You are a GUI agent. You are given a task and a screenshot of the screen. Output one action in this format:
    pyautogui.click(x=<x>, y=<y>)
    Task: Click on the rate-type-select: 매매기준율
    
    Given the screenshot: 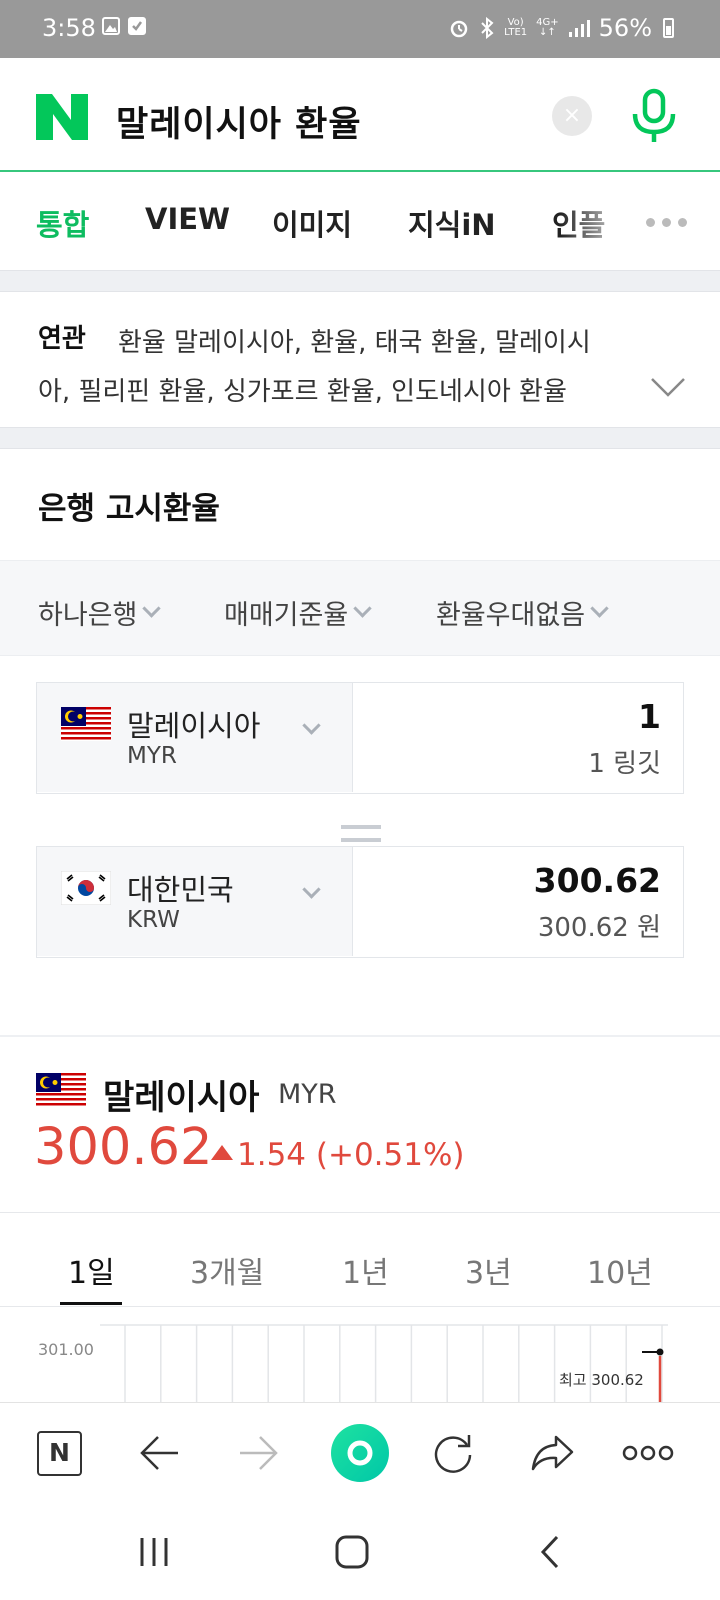 What is the action you would take?
    pyautogui.click(x=298, y=612)
    